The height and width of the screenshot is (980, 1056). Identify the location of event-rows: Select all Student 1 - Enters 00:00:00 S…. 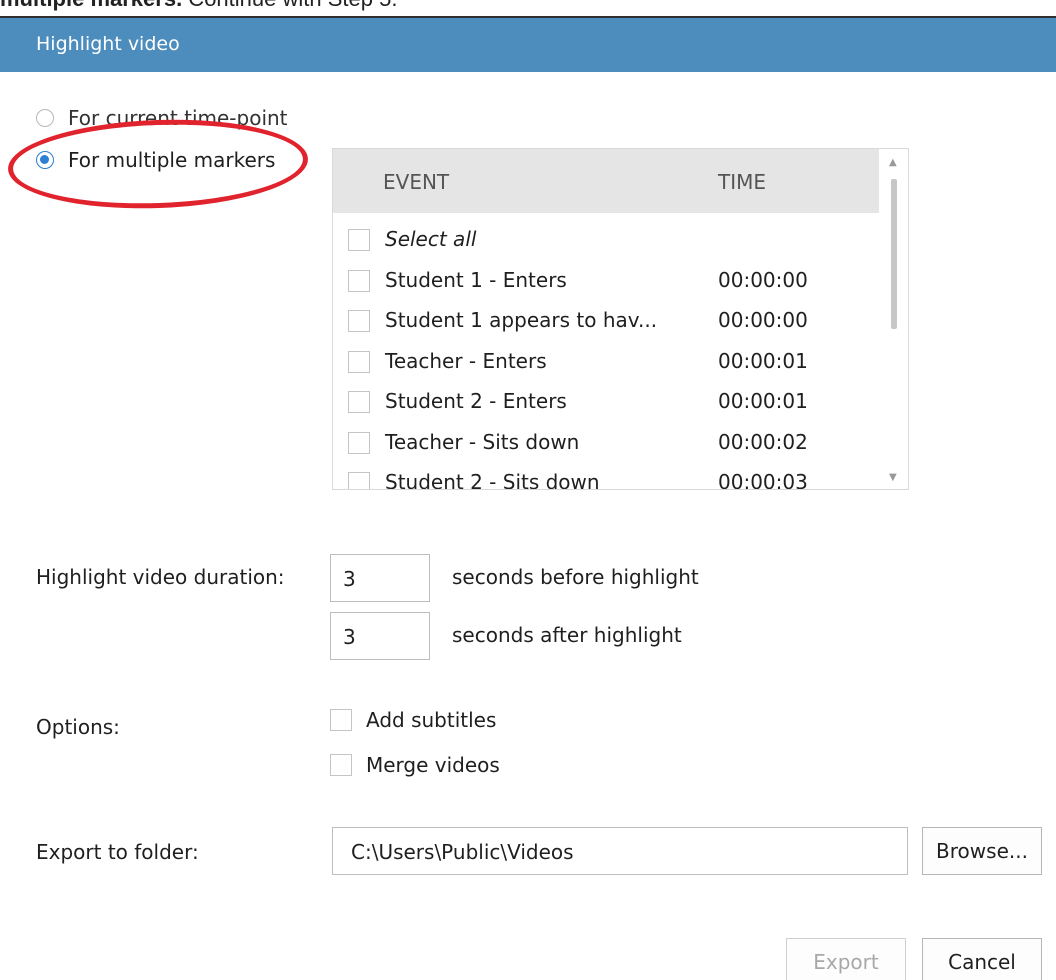
(606, 355).